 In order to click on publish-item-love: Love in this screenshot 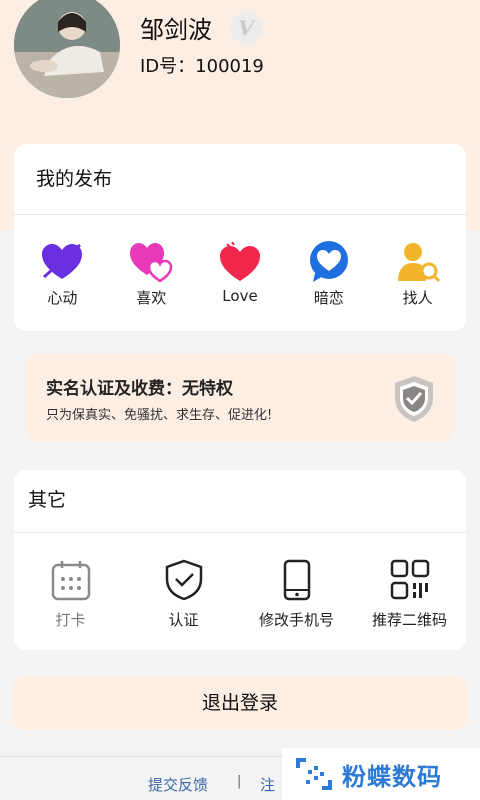, I will do `click(240, 273)`.